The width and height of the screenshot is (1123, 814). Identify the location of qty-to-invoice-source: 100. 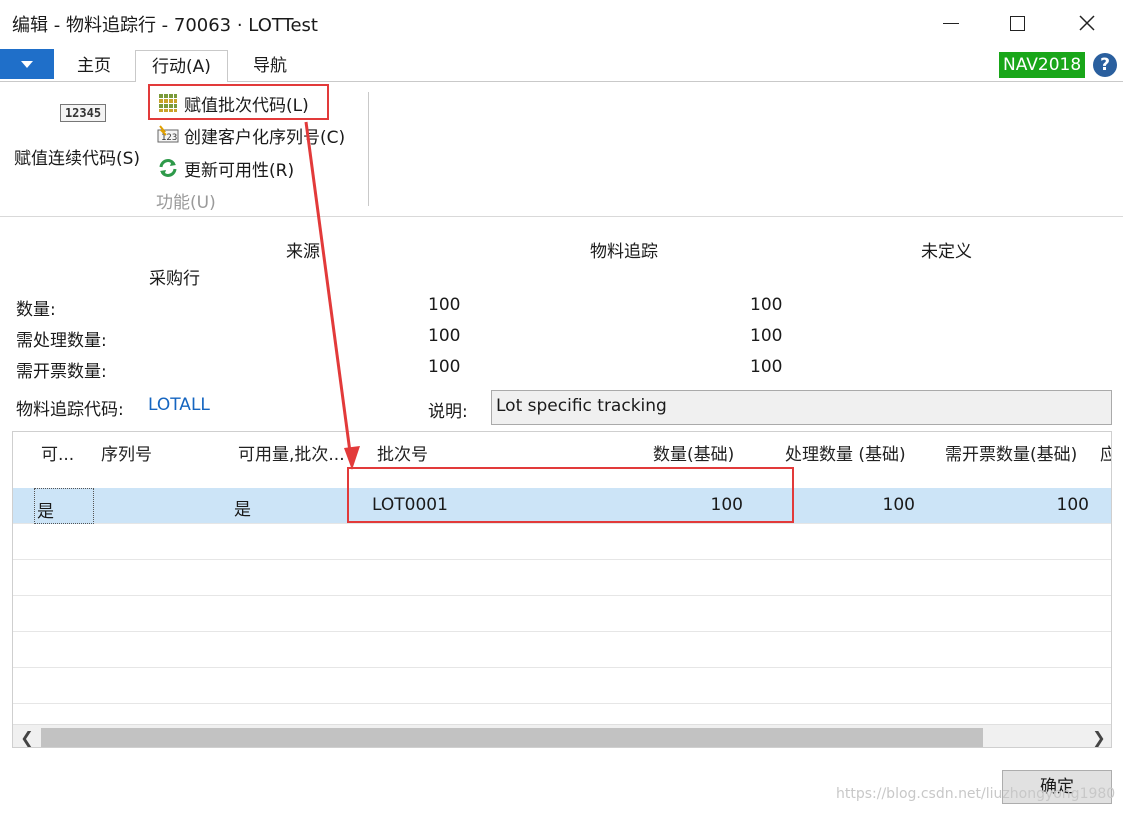
(444, 367).